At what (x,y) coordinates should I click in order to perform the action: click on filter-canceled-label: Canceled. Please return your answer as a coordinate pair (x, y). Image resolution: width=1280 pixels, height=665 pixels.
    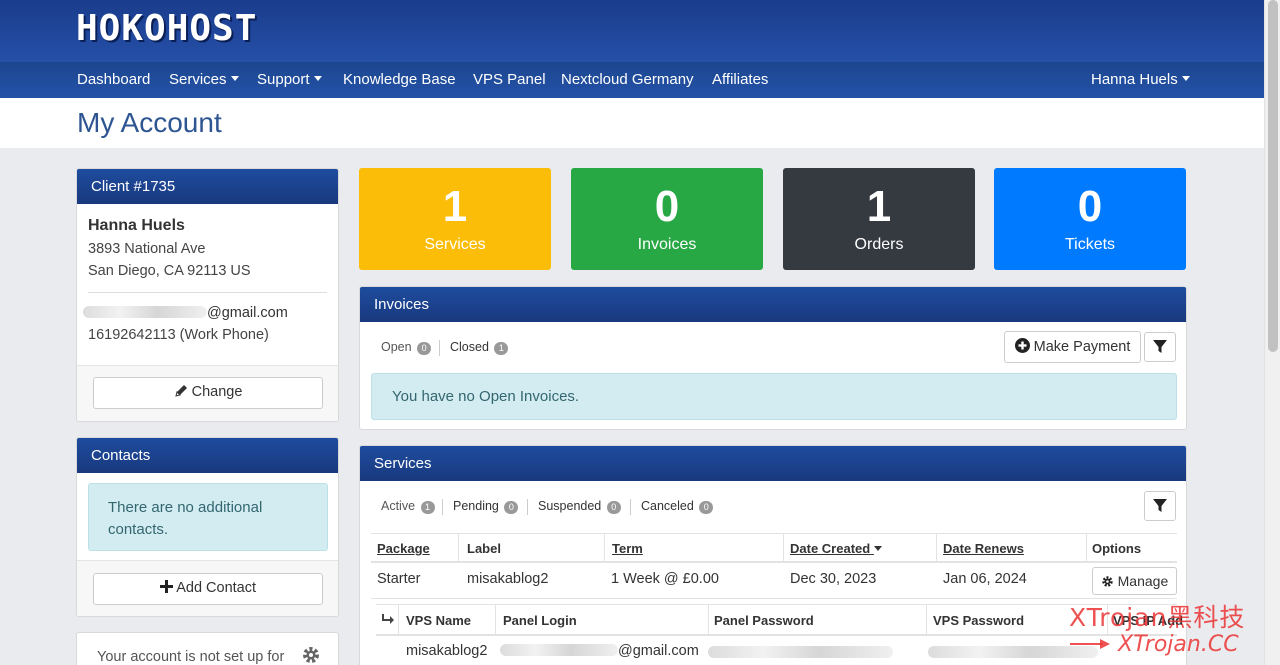
    Looking at the image, I should click on (667, 506).